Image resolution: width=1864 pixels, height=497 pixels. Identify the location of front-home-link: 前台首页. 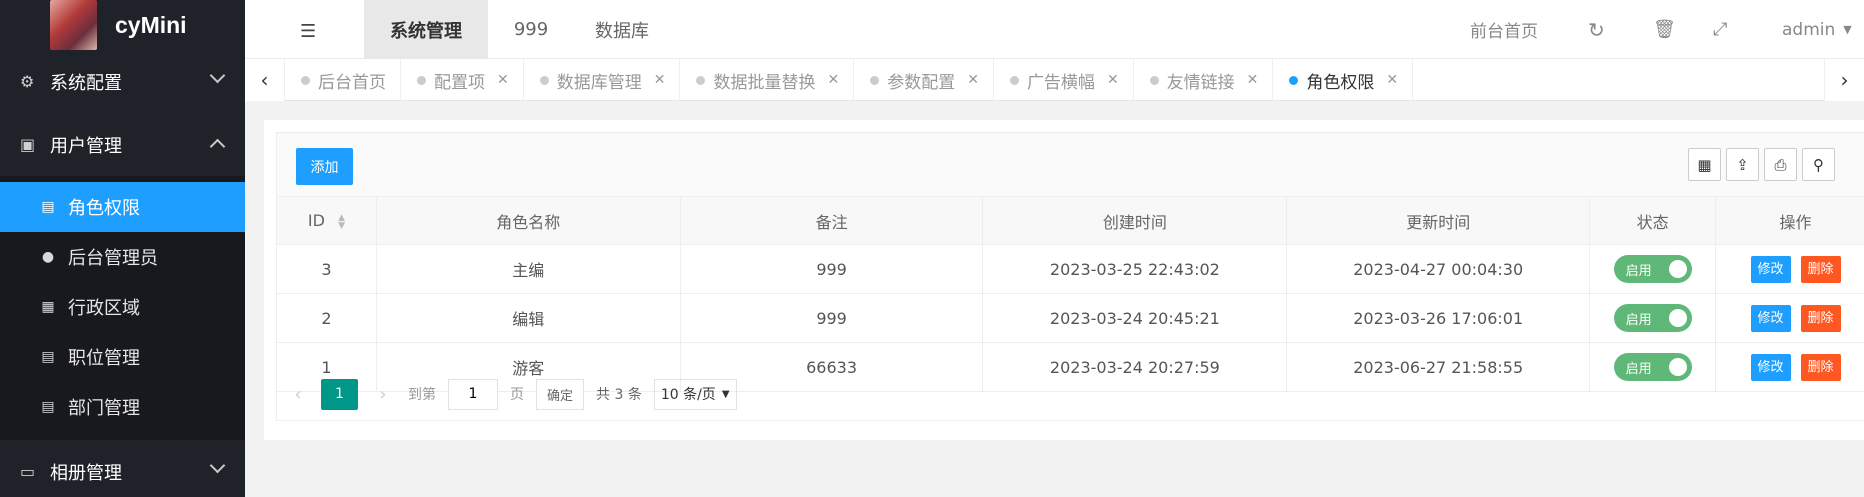
(1504, 29).